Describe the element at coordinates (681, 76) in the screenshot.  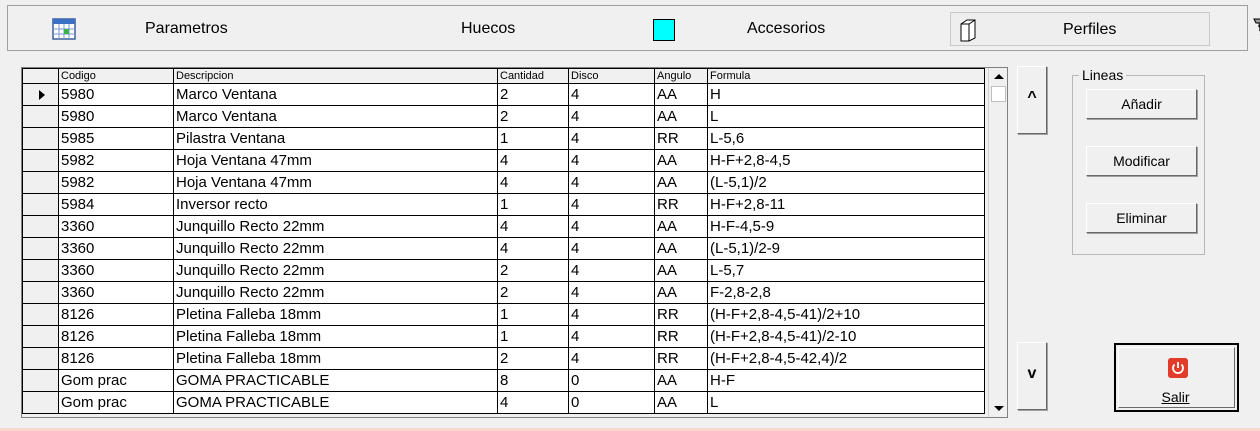
I see `column-header: Angulo` at that location.